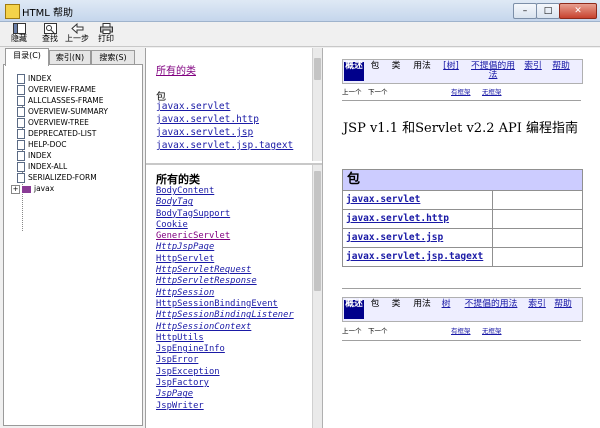 The height and width of the screenshot is (428, 600). I want to click on print-button: 打印, so click(106, 34).